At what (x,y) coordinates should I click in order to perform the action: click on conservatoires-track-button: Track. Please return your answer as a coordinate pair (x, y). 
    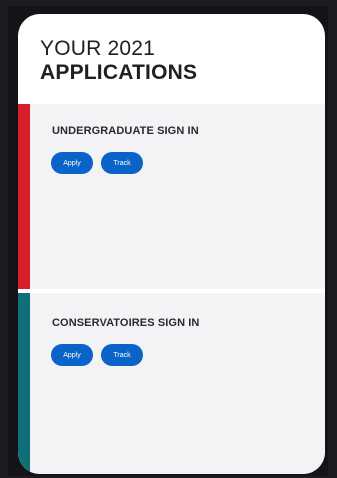
    Looking at the image, I should click on (122, 355).